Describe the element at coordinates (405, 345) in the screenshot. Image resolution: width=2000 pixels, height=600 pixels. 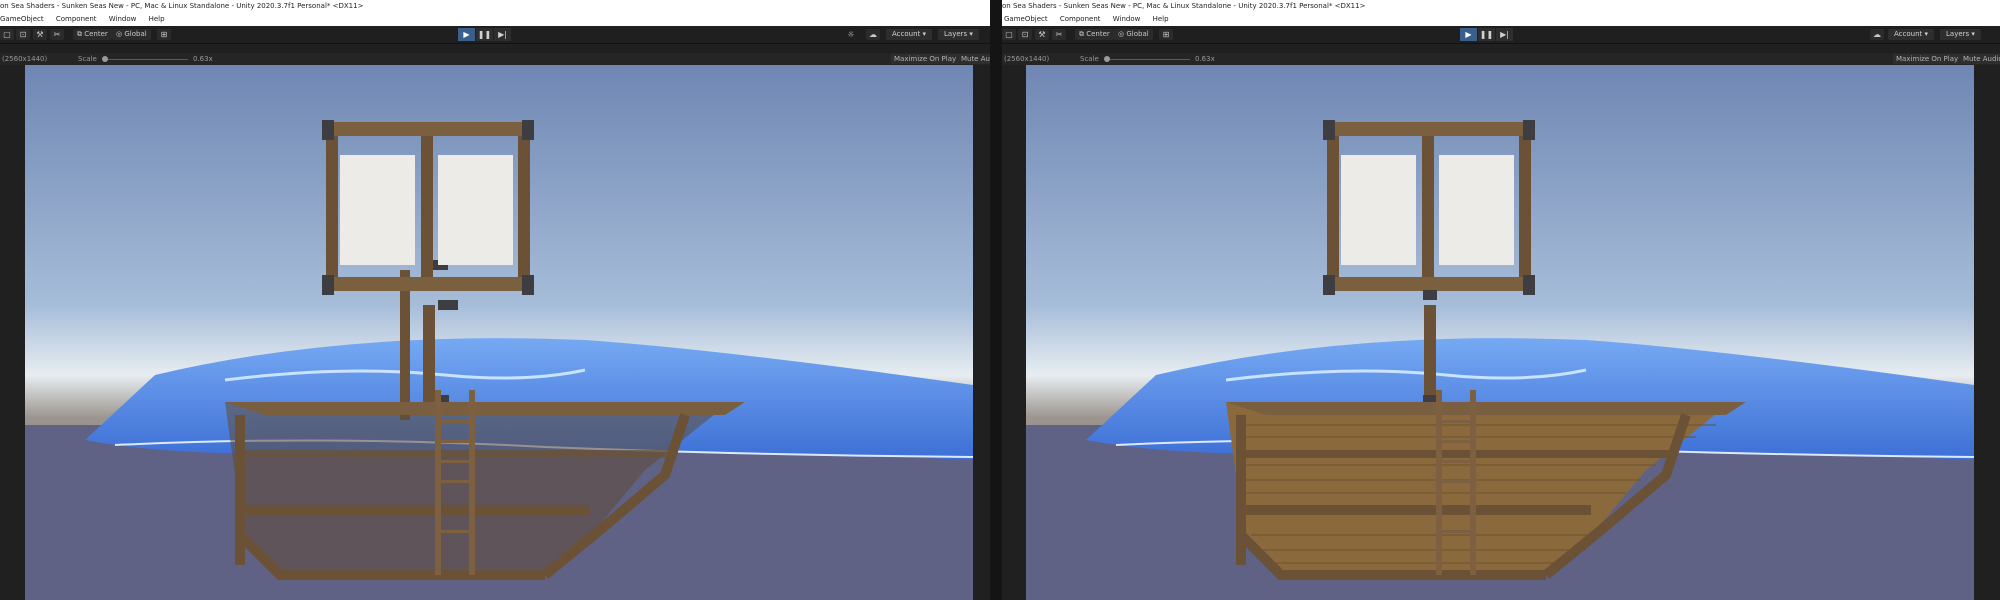
I see `mast` at that location.